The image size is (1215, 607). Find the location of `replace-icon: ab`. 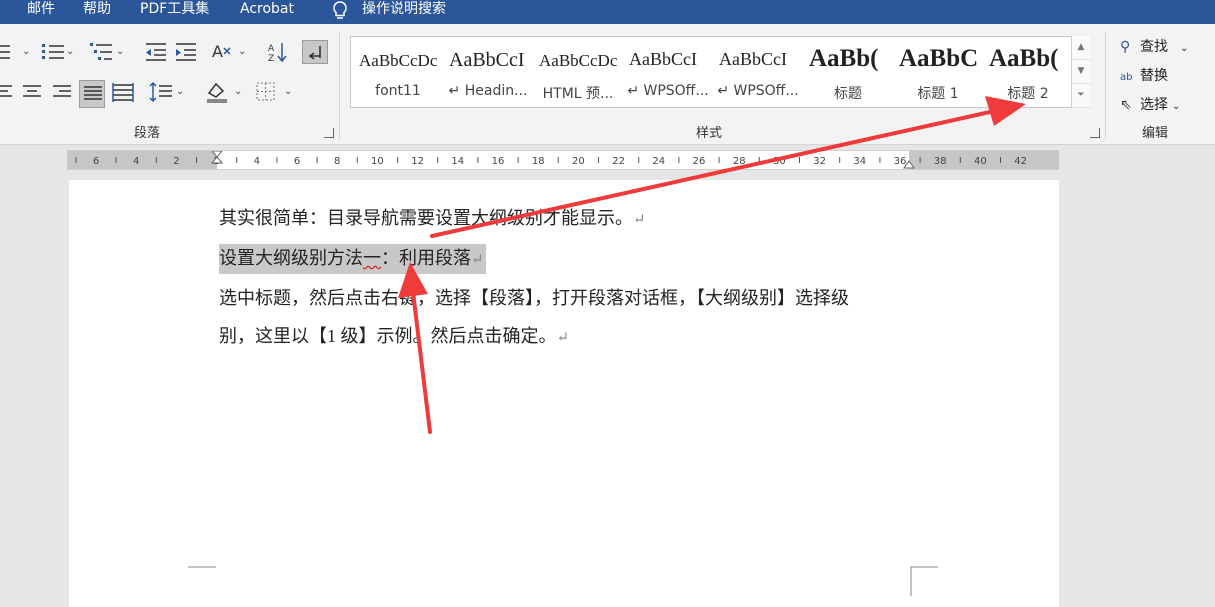

replace-icon: ab is located at coordinates (1126, 77).